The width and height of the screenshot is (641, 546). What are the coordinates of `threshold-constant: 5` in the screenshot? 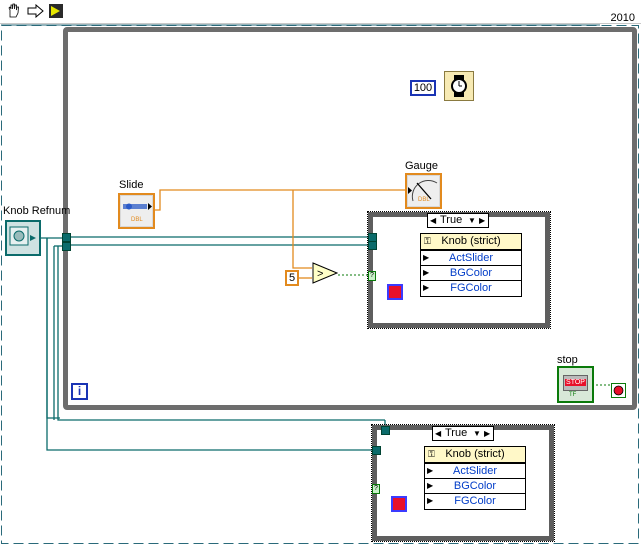 It's located at (292, 278).